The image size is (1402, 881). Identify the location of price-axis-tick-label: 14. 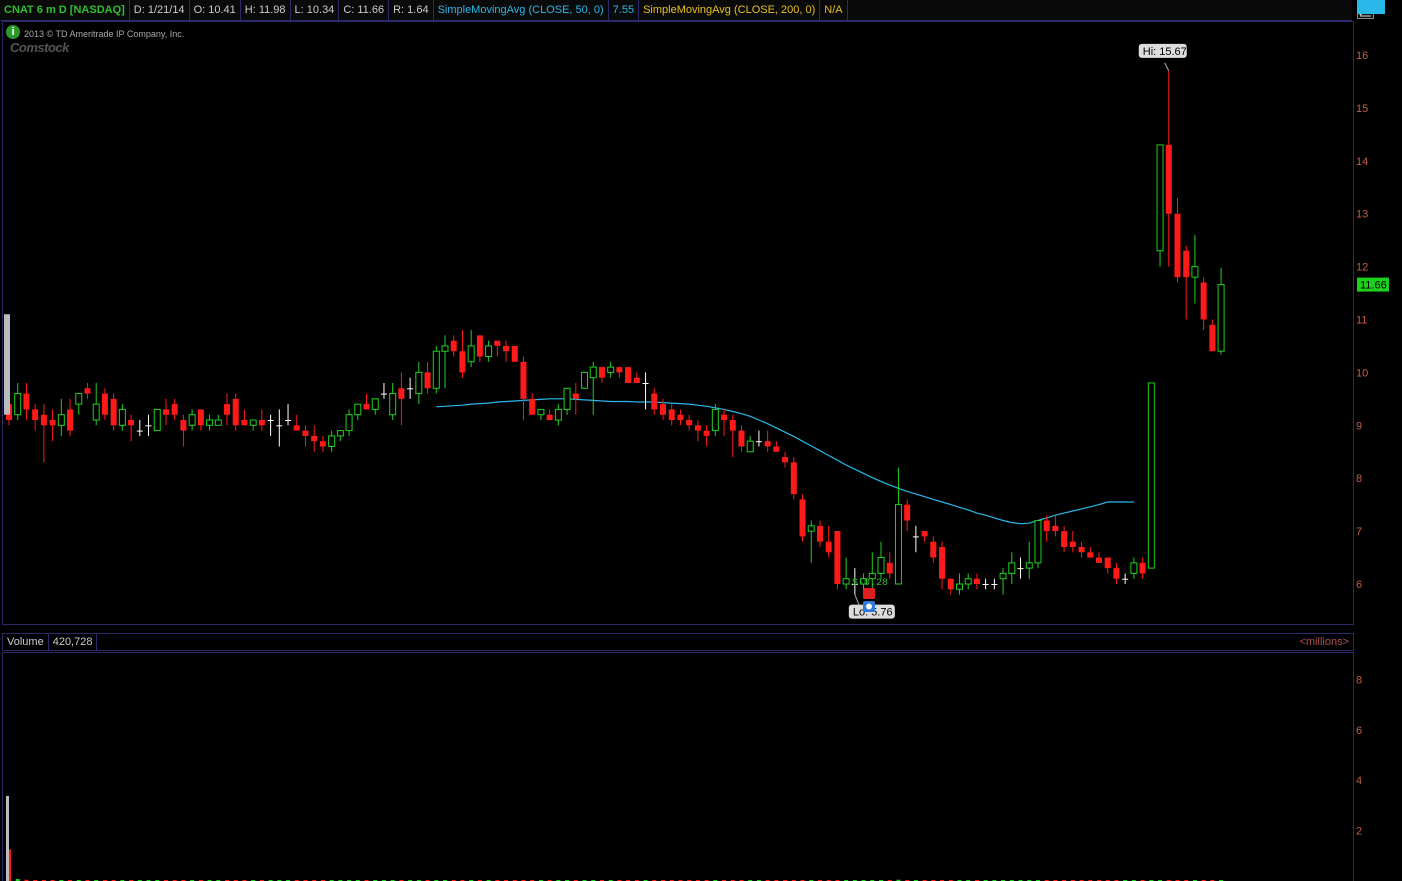
(1362, 162).